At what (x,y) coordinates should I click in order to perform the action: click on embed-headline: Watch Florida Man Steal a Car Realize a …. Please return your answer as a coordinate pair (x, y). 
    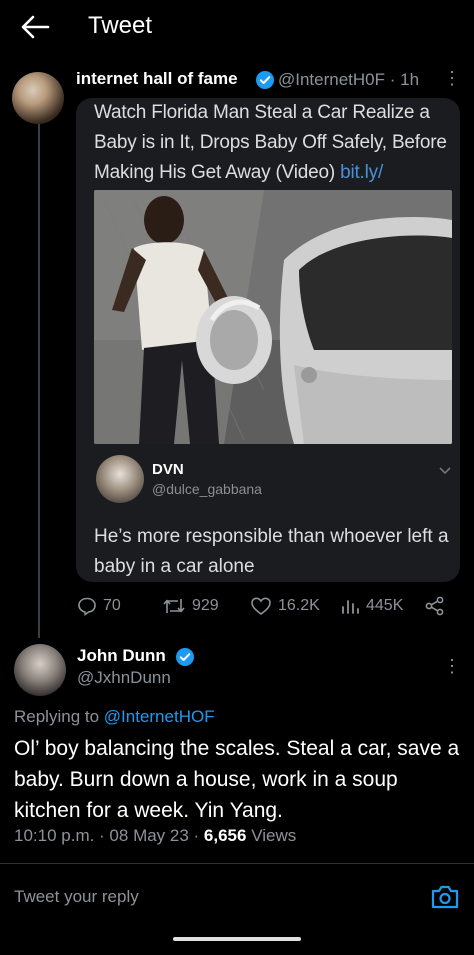
    Looking at the image, I should click on (270, 142).